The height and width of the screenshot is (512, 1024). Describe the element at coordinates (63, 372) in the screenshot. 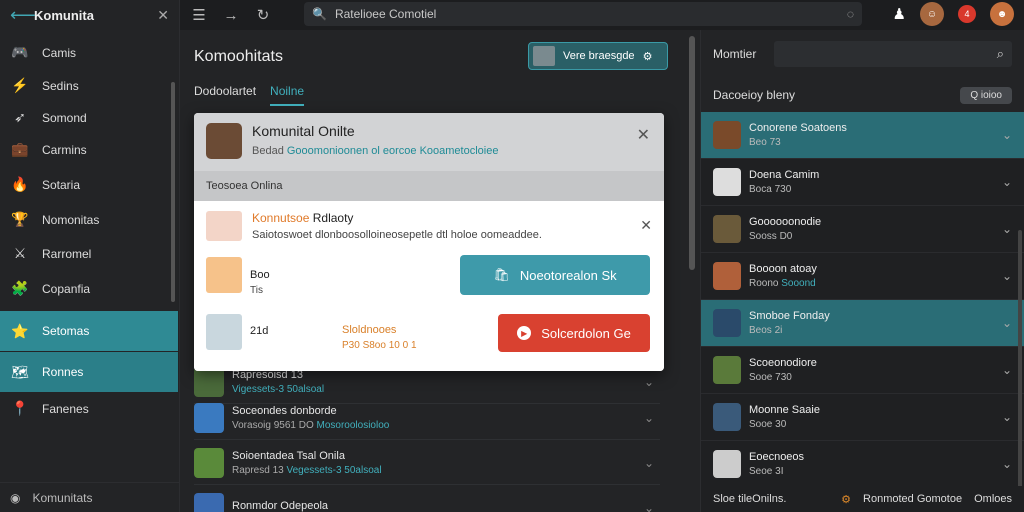

I see `sidebar-item-label: Ronnes` at that location.